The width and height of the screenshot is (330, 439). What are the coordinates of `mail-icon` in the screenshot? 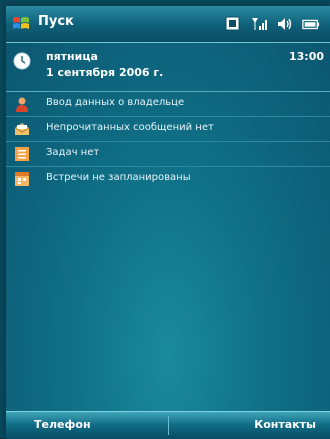 It's located at (22, 129).